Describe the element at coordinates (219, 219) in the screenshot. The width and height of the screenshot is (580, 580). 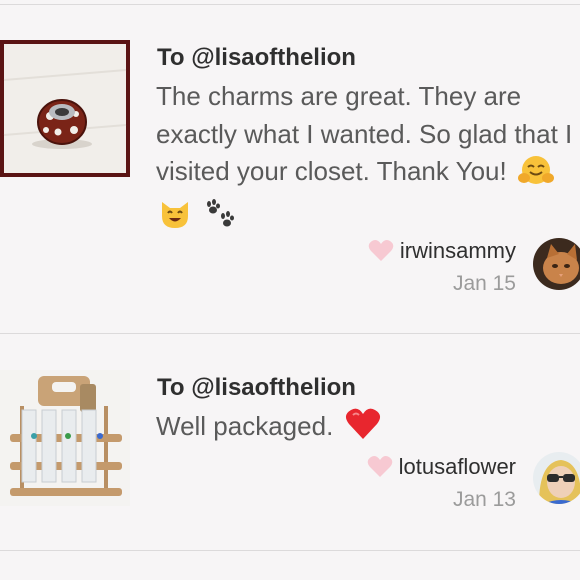
I see `paw-prints-icon` at that location.